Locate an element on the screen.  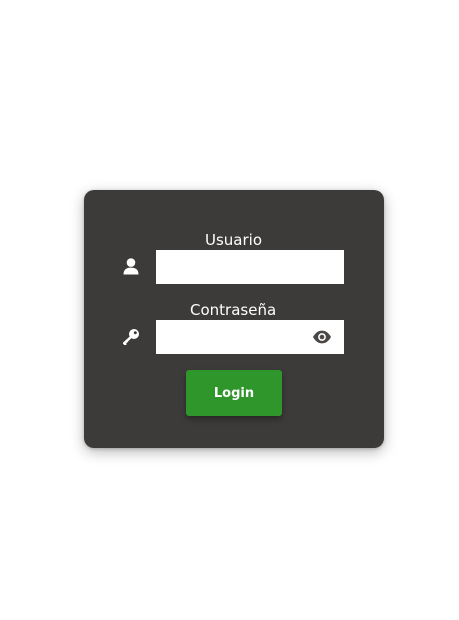
user-icon is located at coordinates (131, 266).